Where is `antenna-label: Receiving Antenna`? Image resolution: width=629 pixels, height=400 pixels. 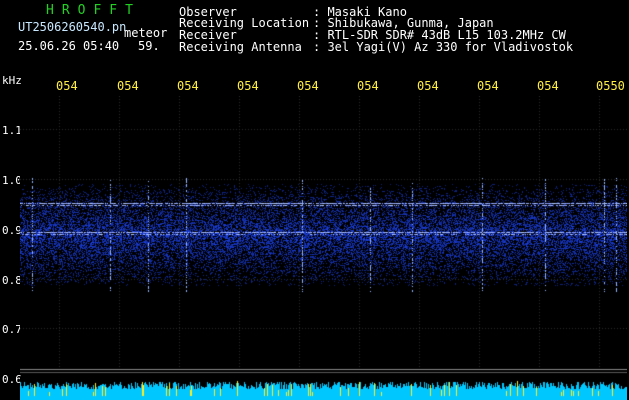 antenna-label: Receiving Antenna is located at coordinates (240, 47).